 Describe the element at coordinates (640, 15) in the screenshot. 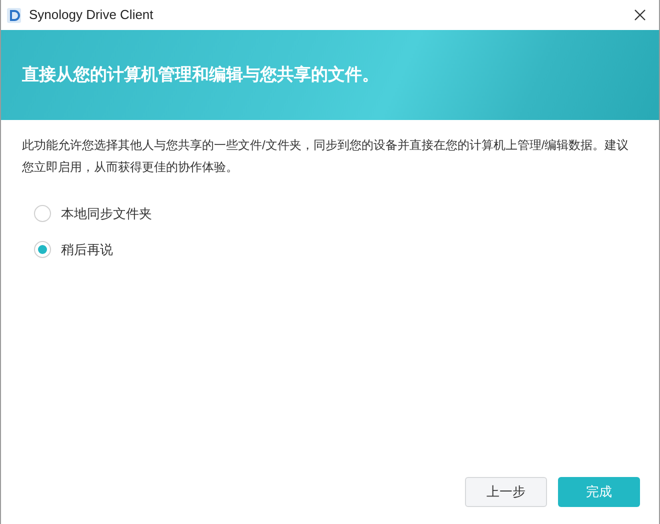

I see `close-icon` at that location.